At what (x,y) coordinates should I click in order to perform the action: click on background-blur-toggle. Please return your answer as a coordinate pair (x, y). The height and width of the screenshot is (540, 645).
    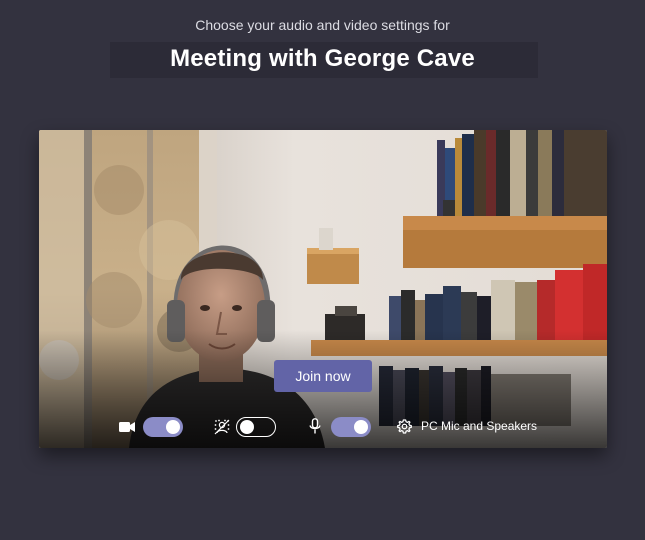
    Looking at the image, I should click on (256, 427).